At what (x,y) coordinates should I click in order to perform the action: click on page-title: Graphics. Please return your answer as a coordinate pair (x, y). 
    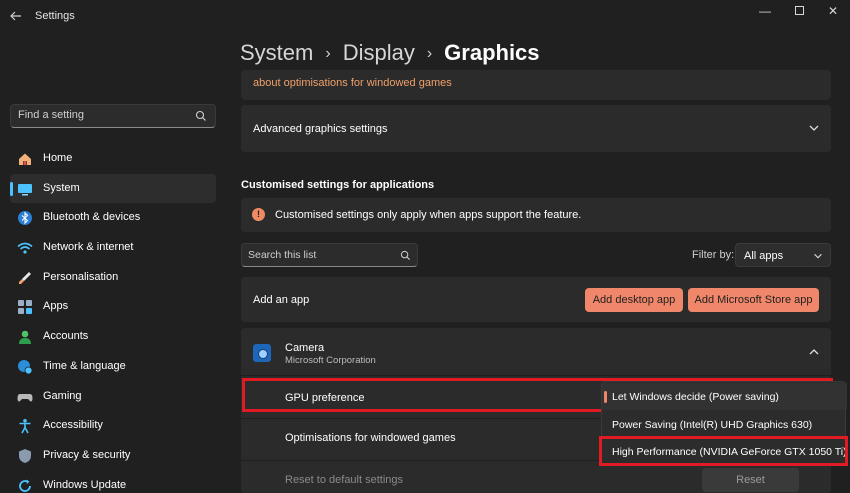
    Looking at the image, I should click on (492, 52).